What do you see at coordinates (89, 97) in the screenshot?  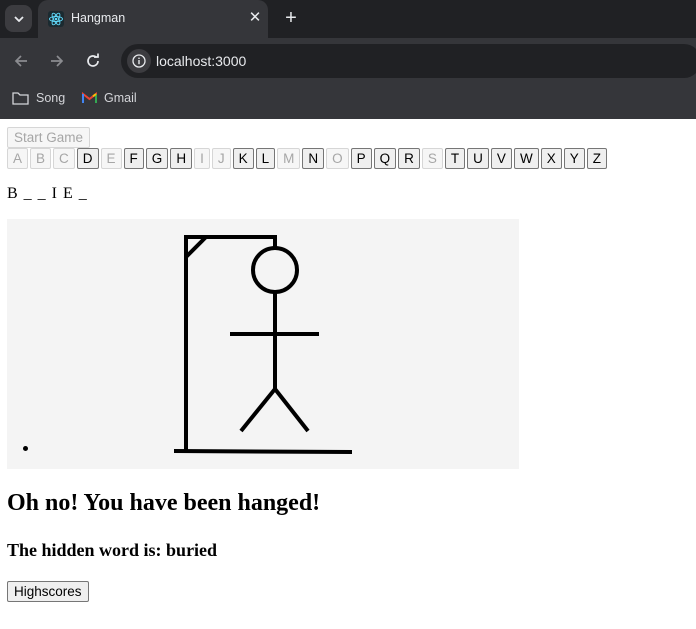 I see `gmail-icon` at bounding box center [89, 97].